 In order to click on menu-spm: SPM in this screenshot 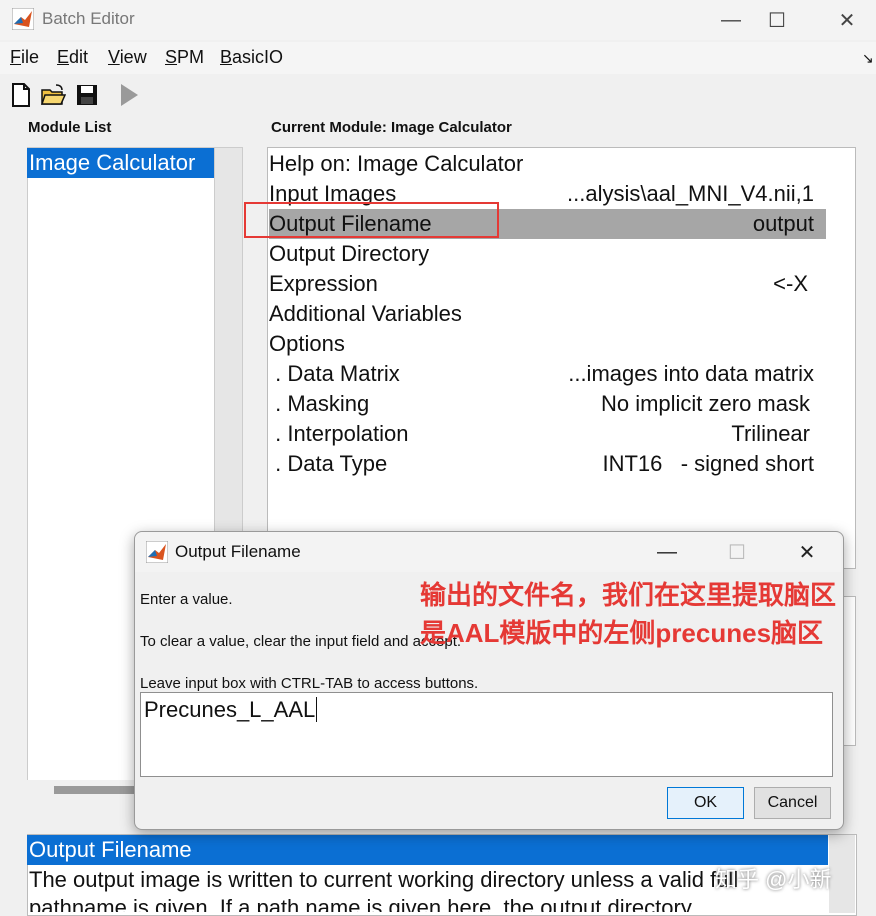, I will do `click(184, 57)`.